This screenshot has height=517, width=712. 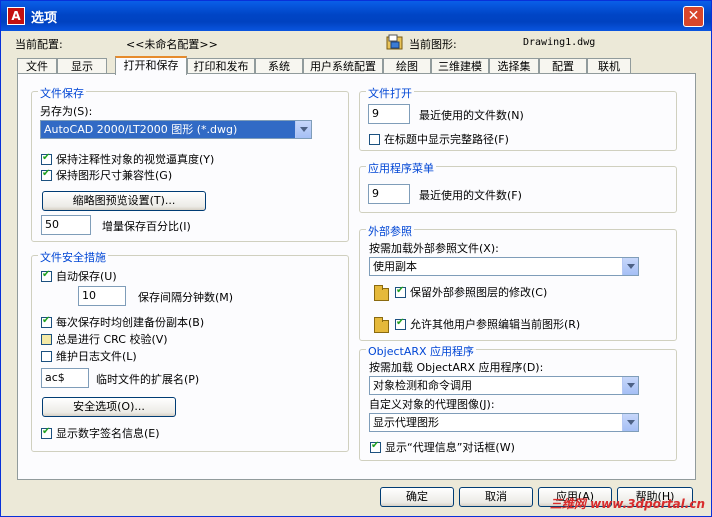 What do you see at coordinates (39, 44) in the screenshot?
I see `current-profile-label: 当前配置:` at bounding box center [39, 44].